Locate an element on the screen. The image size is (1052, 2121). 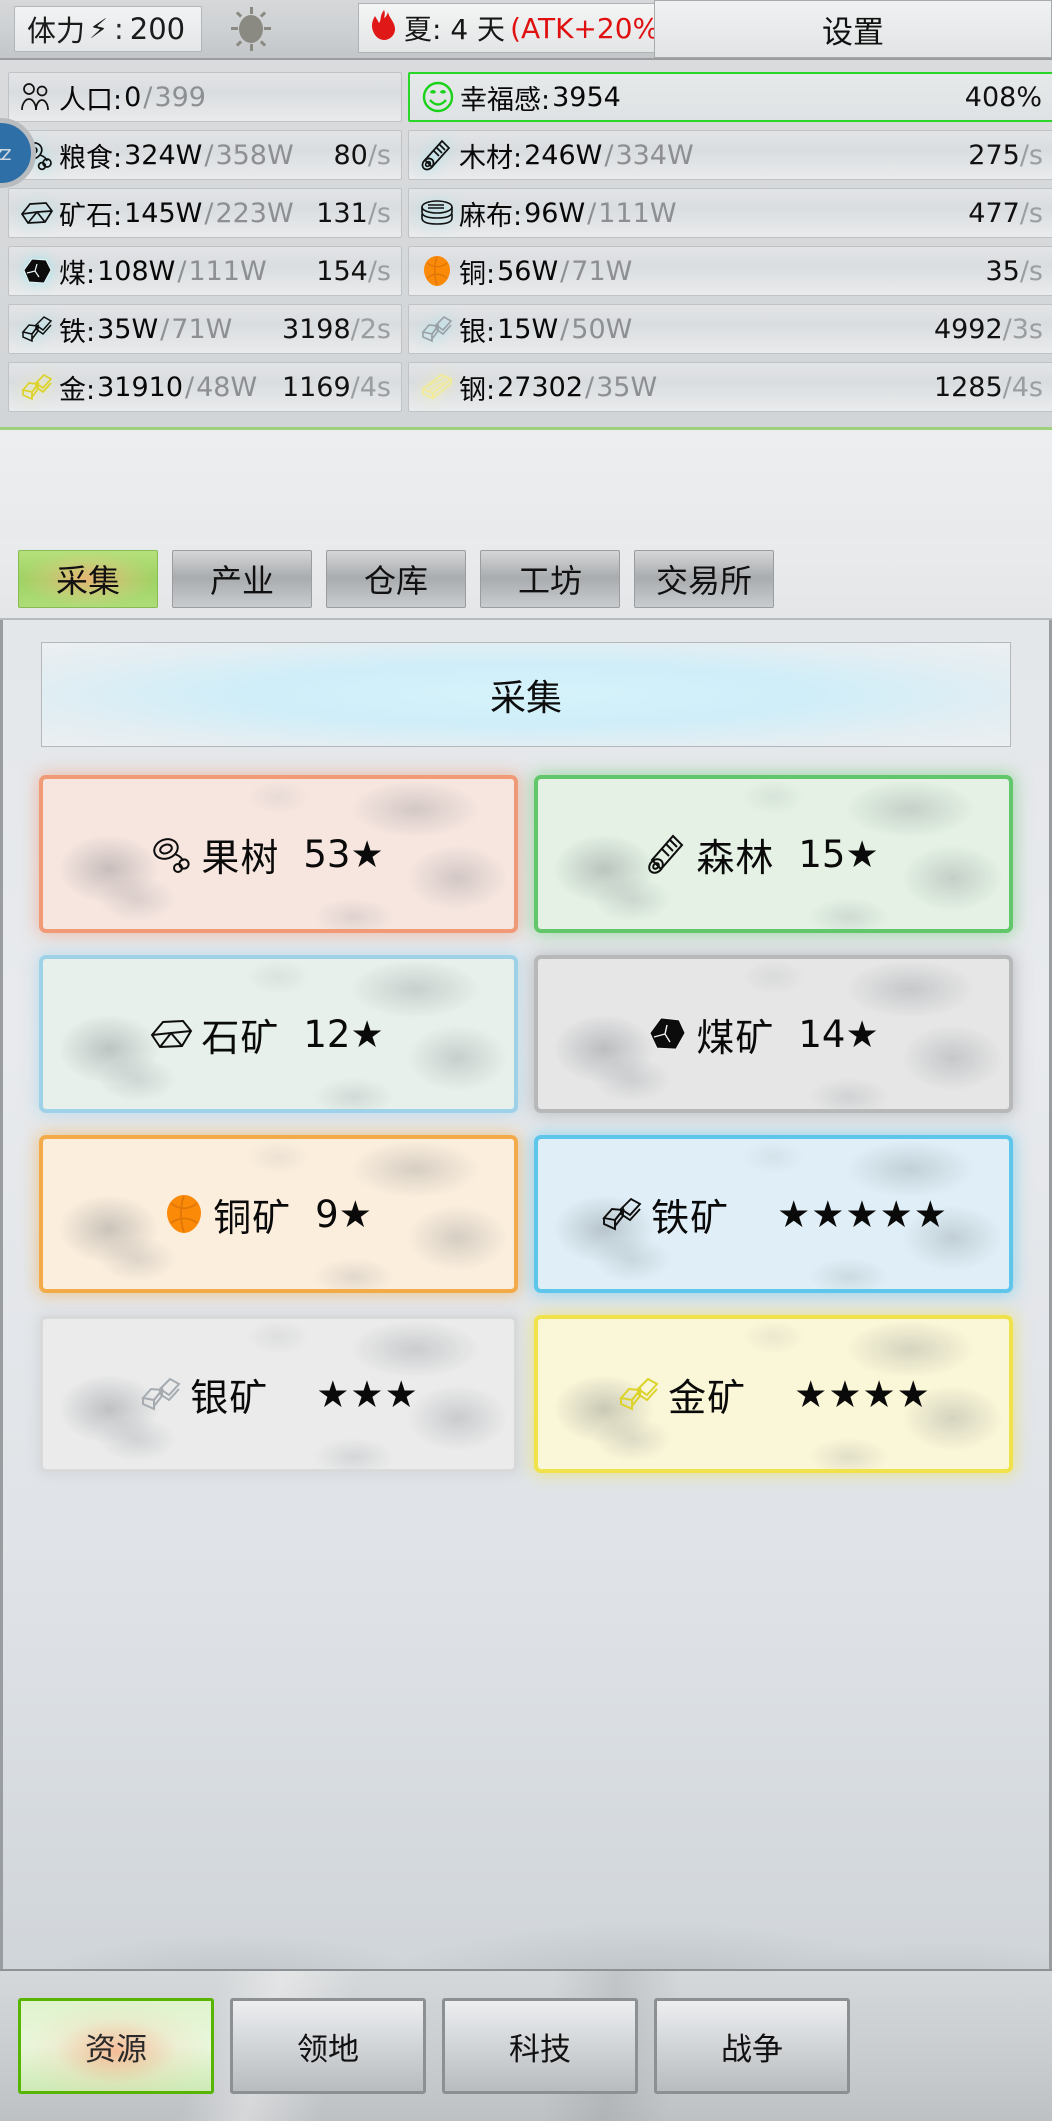
resource-rate: 1285/4s is located at coordinates (988, 387).